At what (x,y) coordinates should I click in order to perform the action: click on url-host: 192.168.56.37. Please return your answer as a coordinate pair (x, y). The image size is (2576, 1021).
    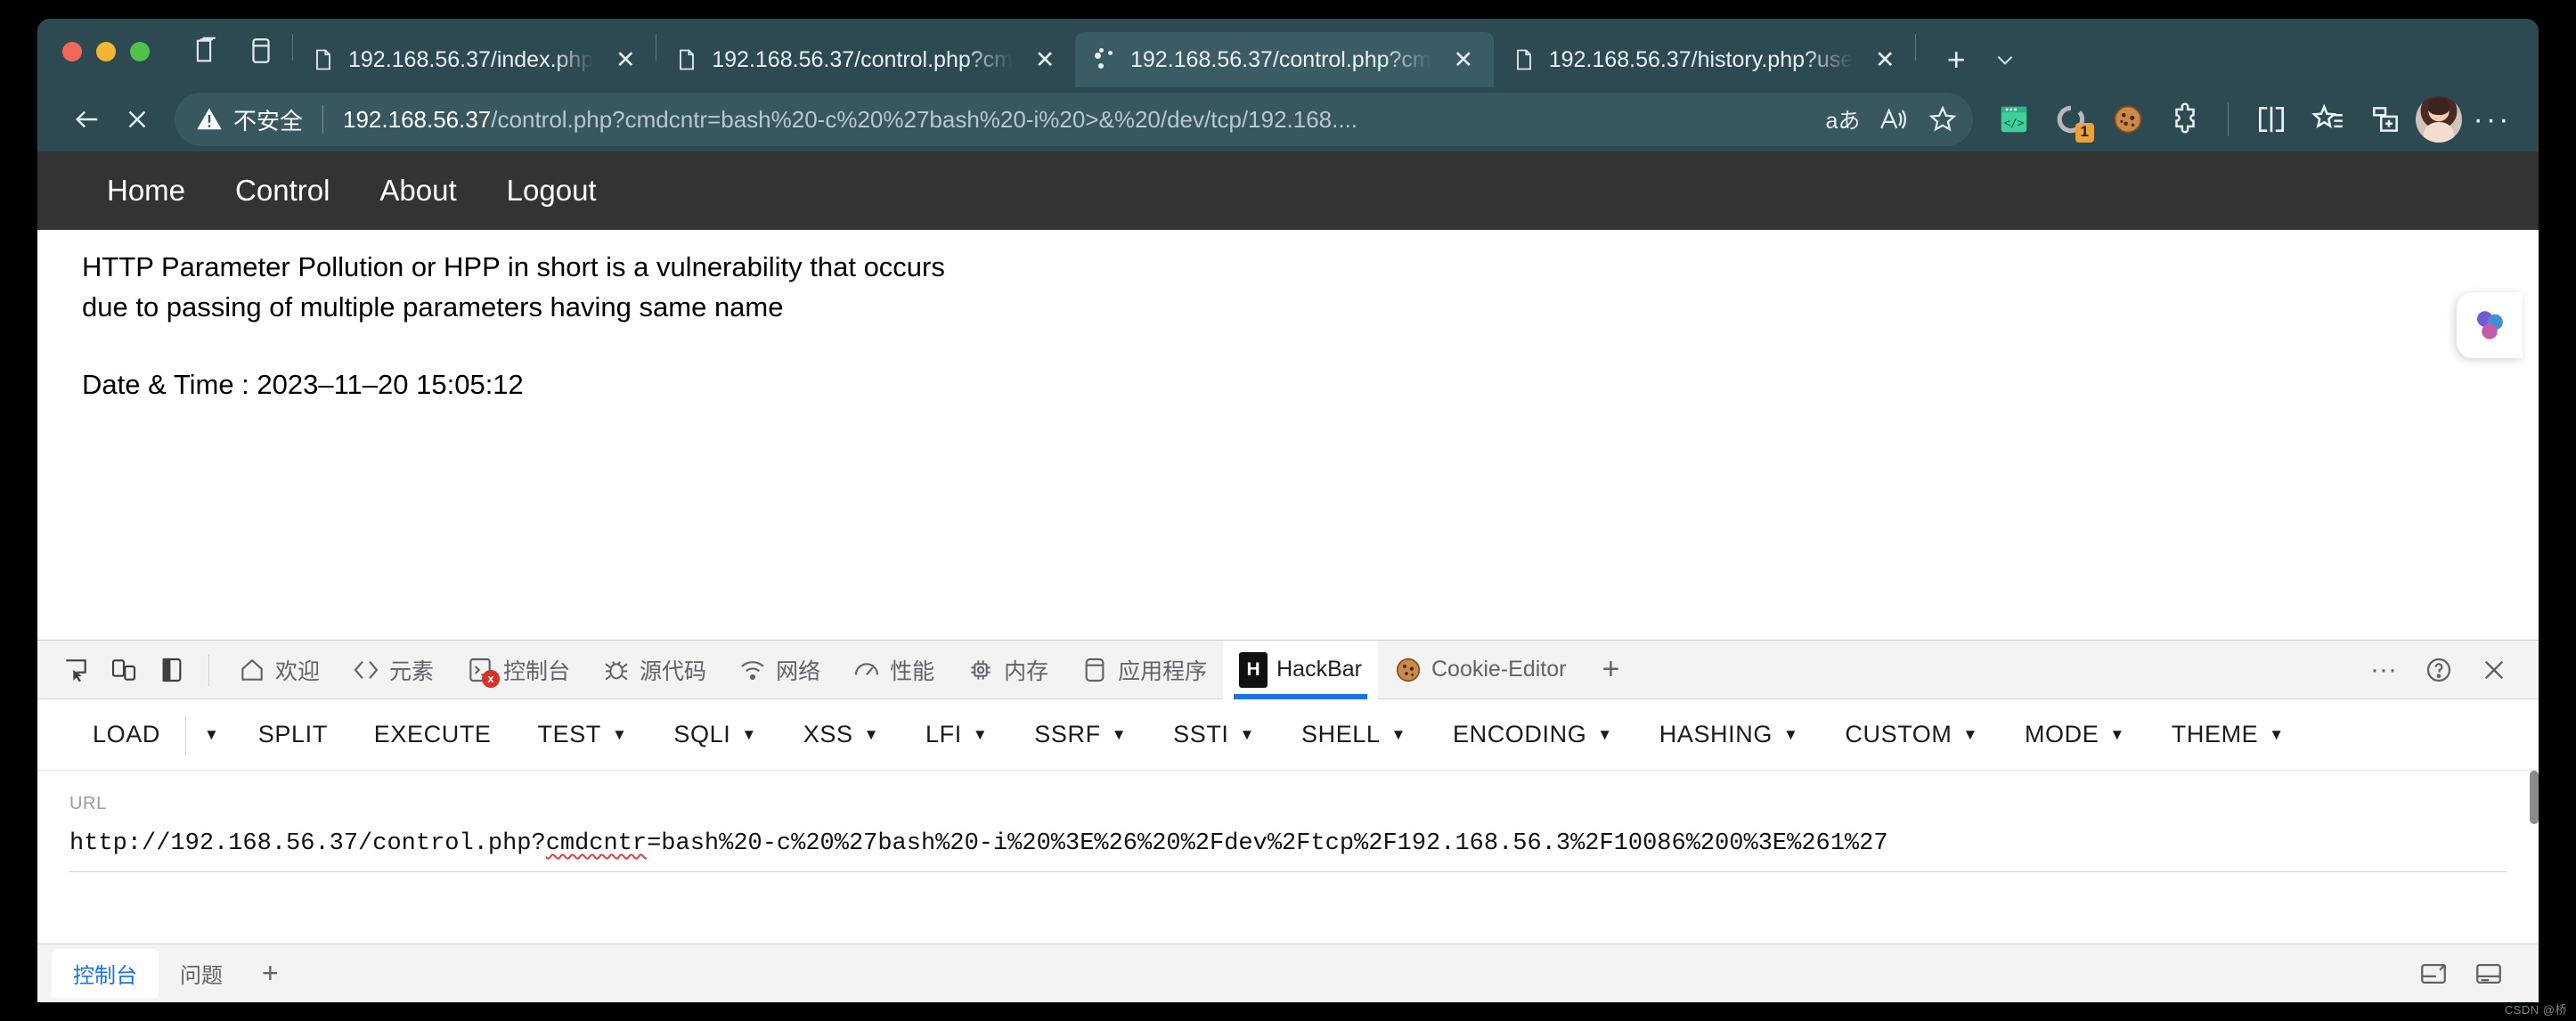
    Looking at the image, I should click on (418, 119).